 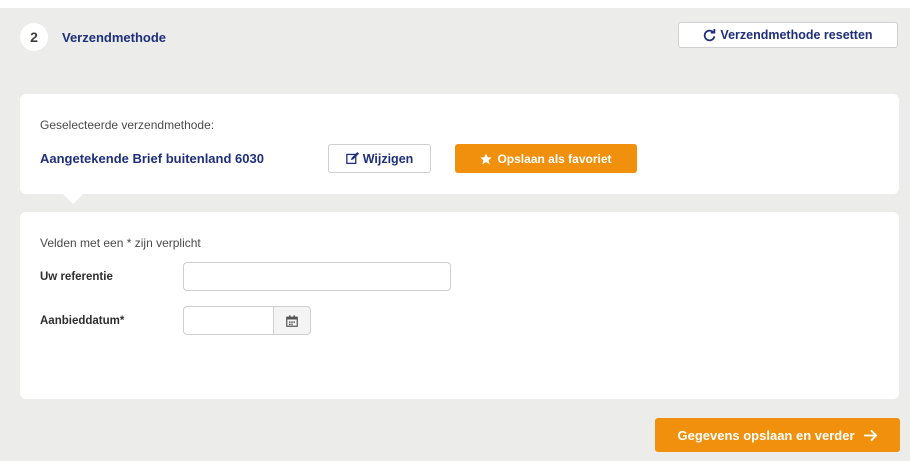 I want to click on save-and-continue-label: Gegevens opslaan en verder, so click(x=766, y=435).